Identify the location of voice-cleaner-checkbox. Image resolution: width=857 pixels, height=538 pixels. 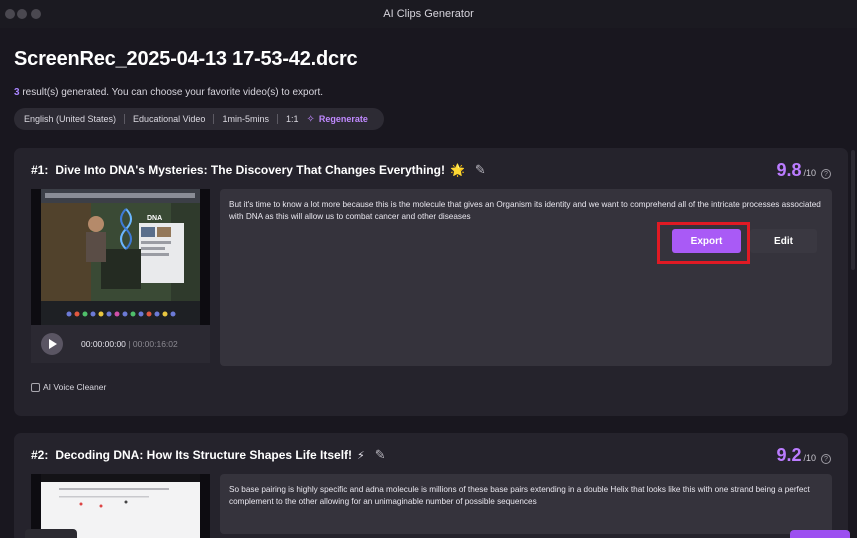
(35, 387).